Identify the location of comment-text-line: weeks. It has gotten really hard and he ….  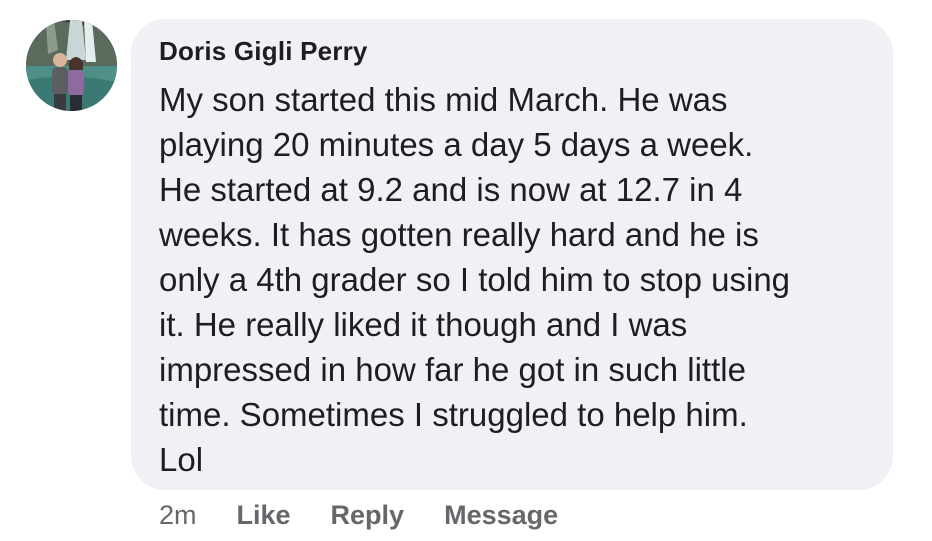
(459, 234).